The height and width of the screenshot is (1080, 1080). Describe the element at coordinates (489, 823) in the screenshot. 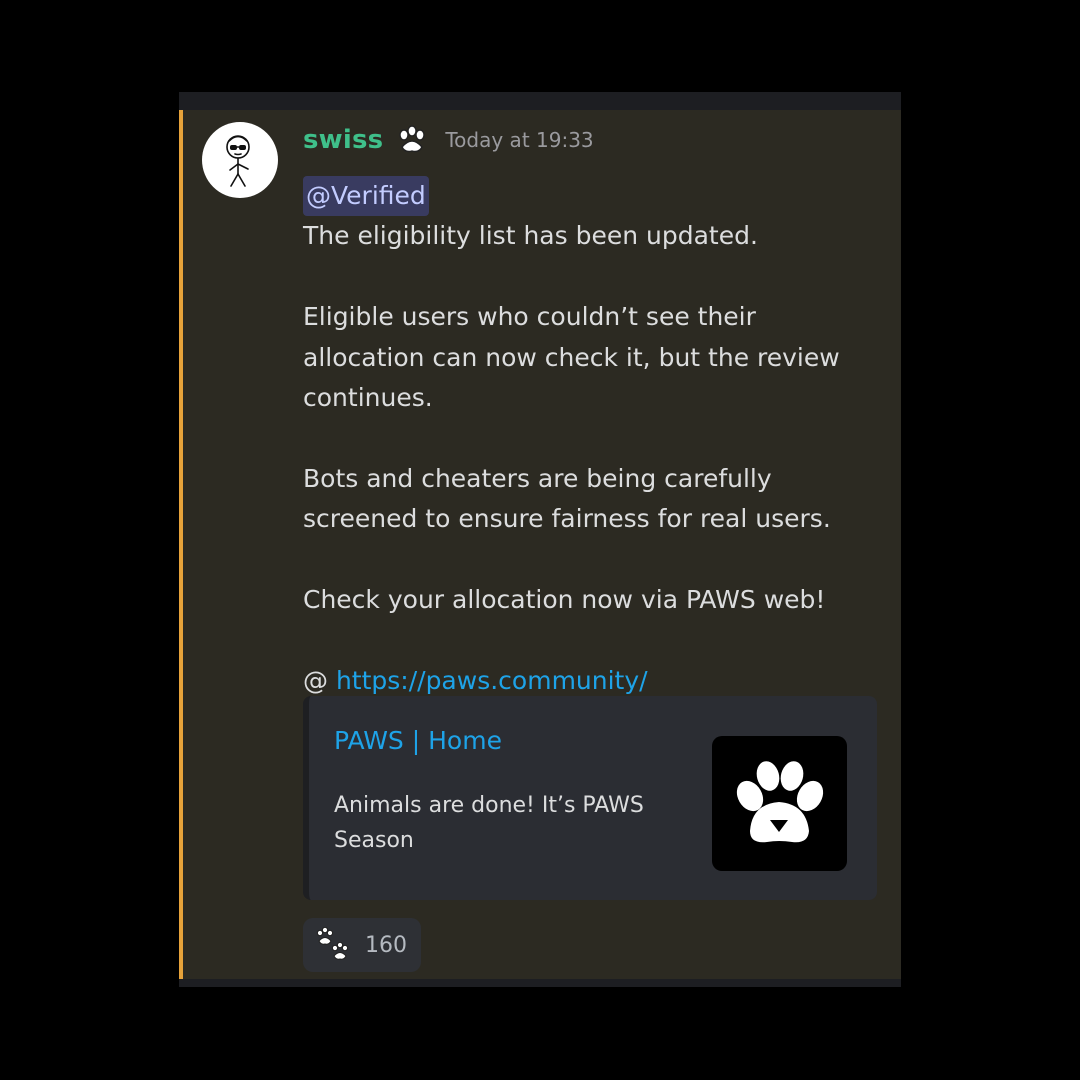

I see `embed-description: Animals are done! It’s PAWS Season` at that location.